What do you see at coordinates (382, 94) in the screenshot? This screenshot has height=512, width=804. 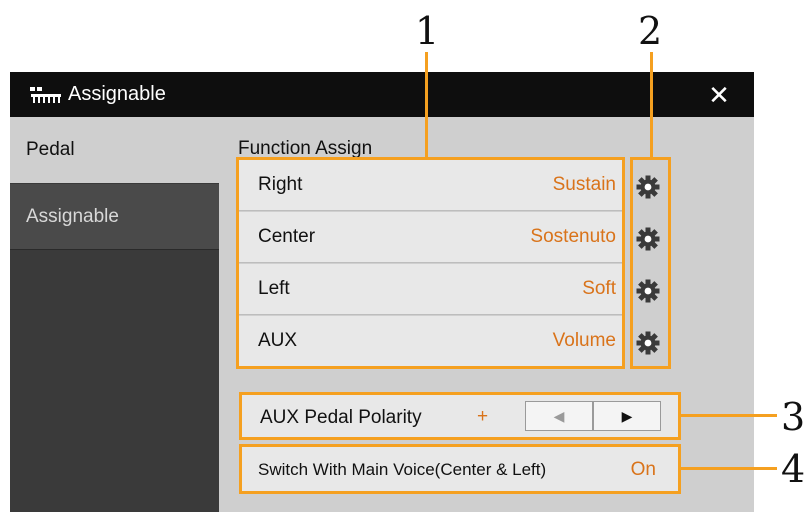 I see `title-bar: Assignable ✕` at bounding box center [382, 94].